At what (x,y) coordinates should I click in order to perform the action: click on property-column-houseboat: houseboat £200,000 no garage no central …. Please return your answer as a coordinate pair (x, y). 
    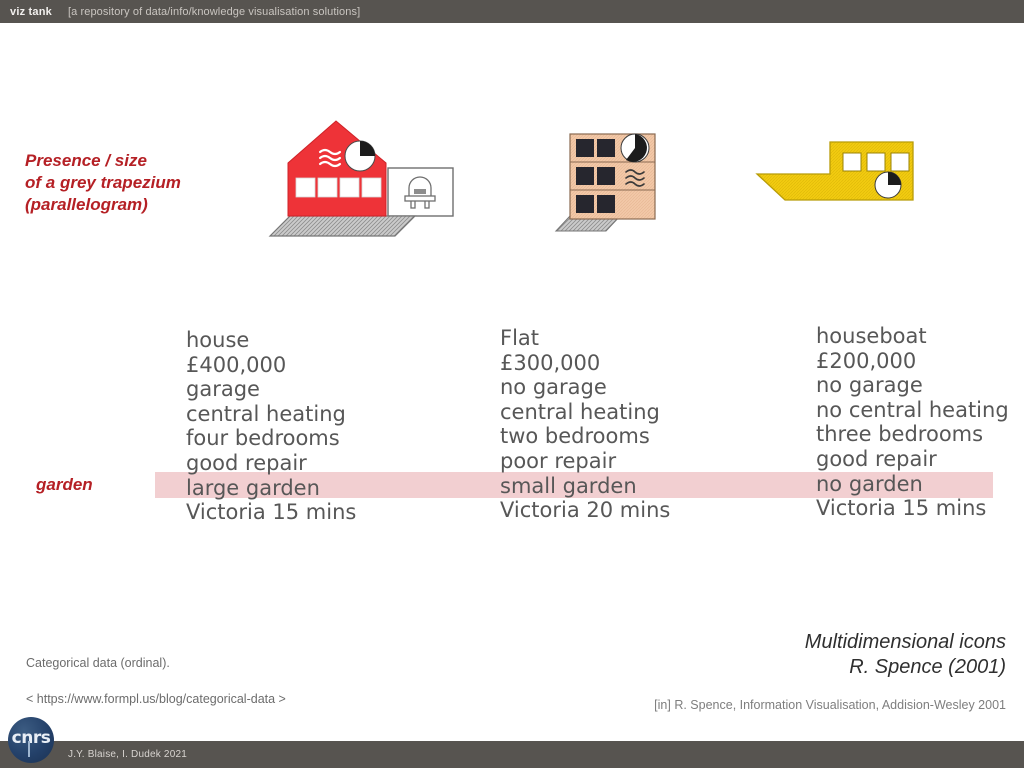
    Looking at the image, I should click on (912, 422).